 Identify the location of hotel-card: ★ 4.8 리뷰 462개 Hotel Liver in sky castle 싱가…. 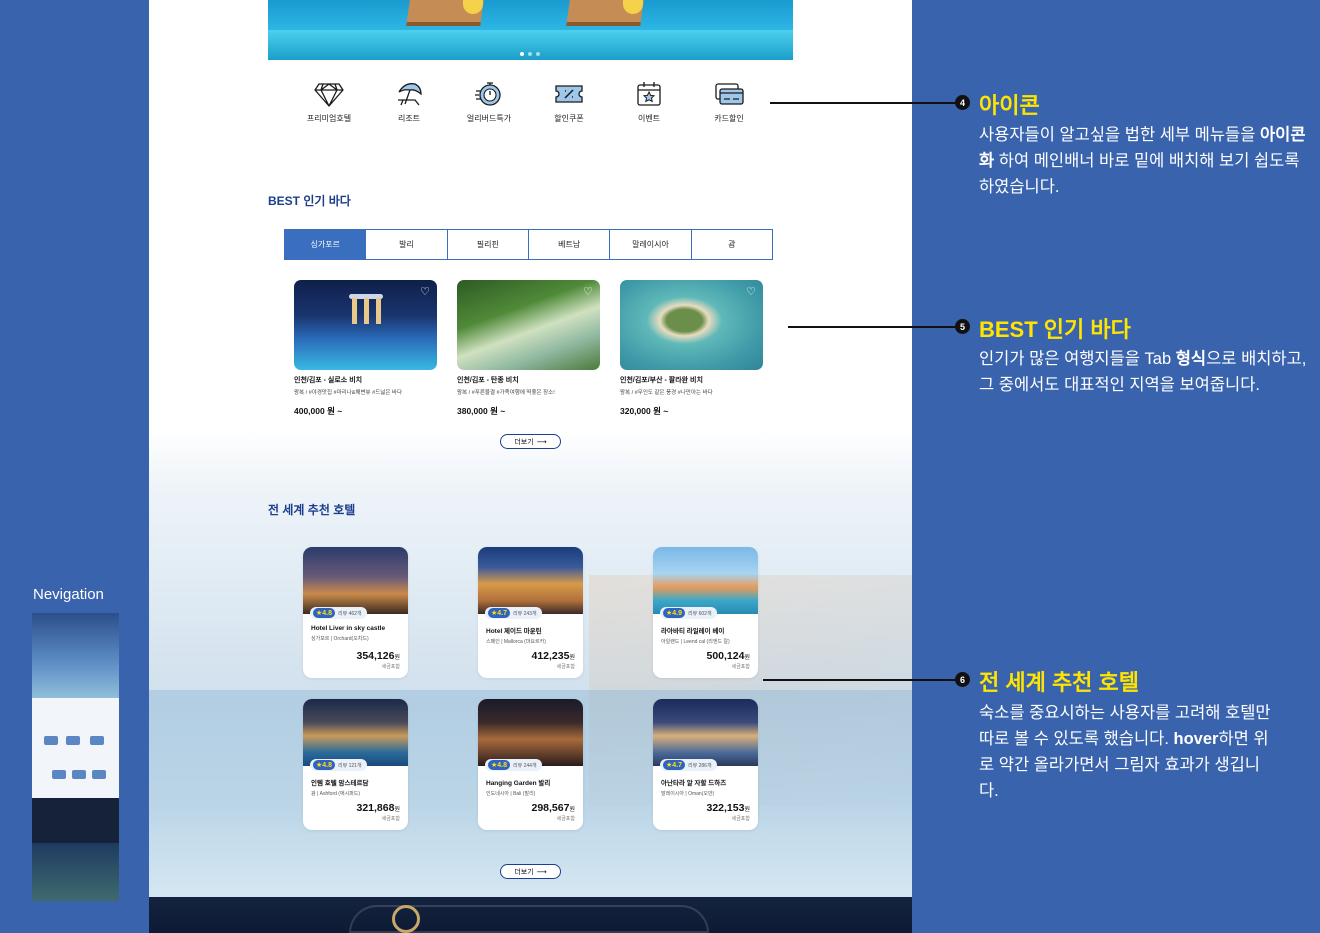
(355, 612).